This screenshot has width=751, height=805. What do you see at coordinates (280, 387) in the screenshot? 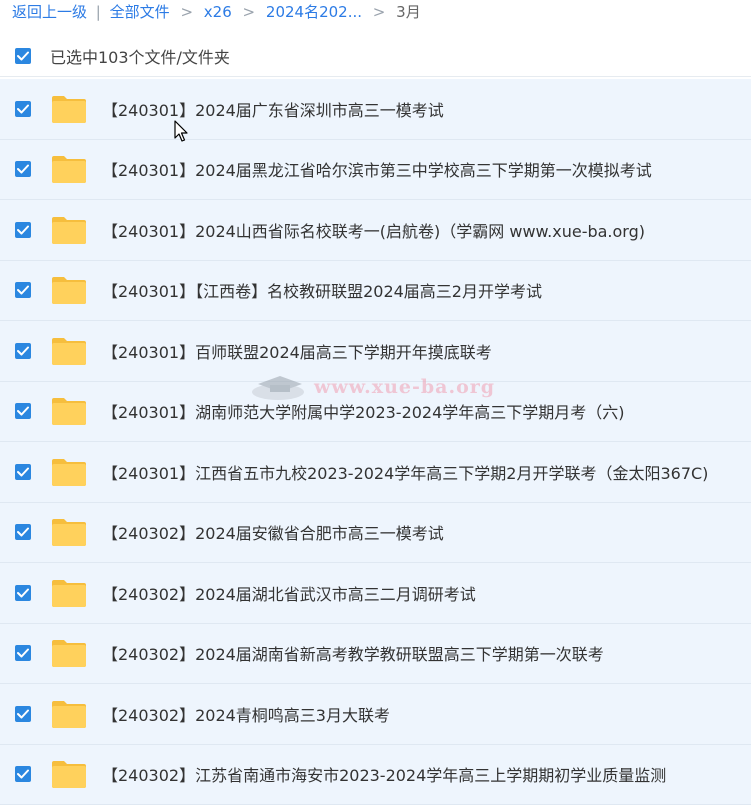
I see `graduation-cap-icon` at bounding box center [280, 387].